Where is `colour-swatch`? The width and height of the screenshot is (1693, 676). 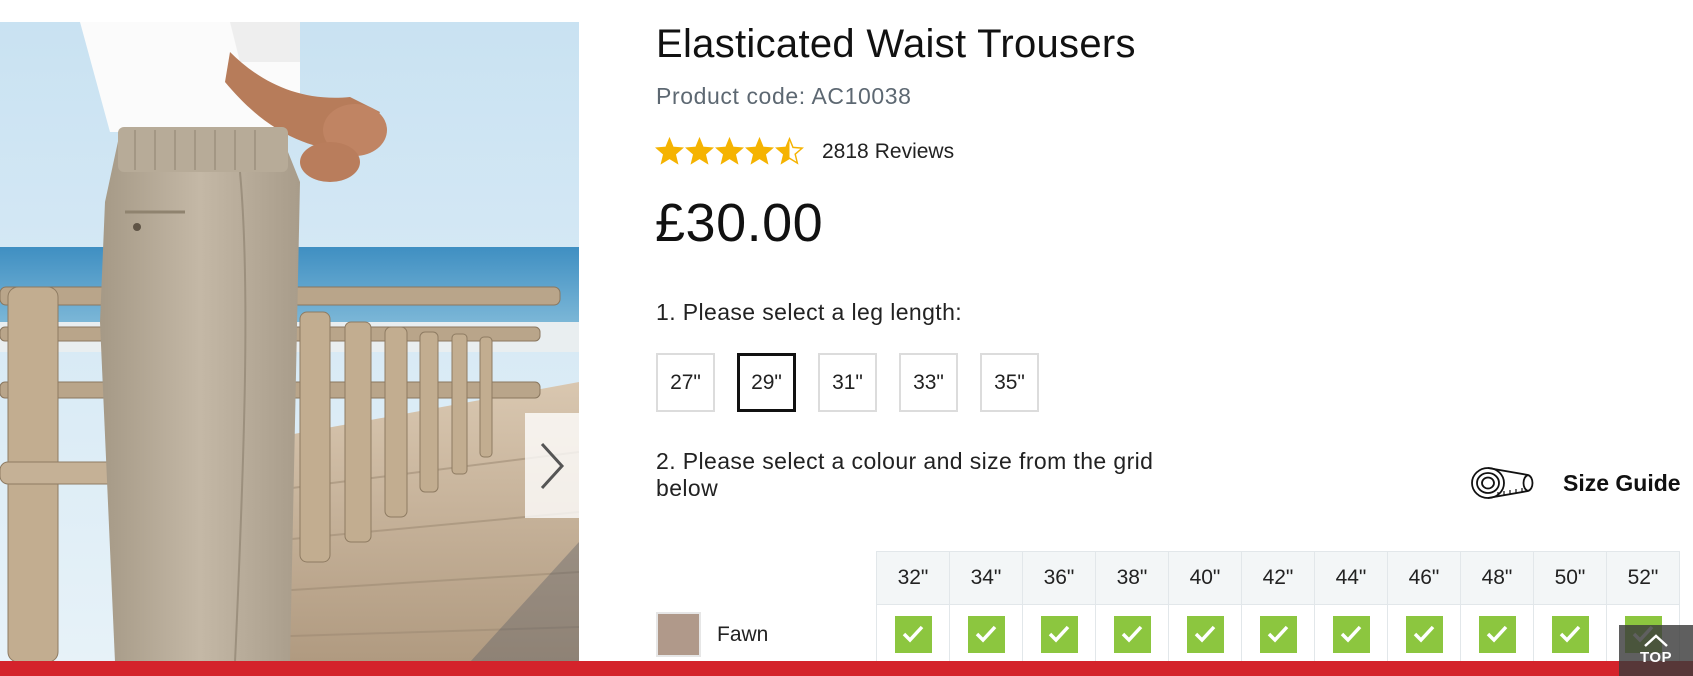
colour-swatch is located at coordinates (678, 634).